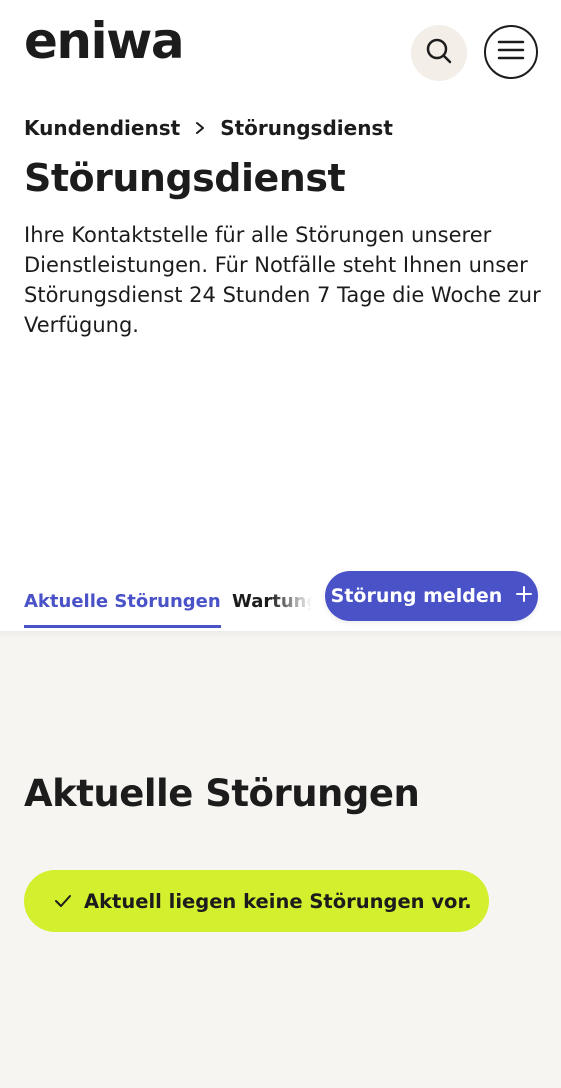 Image resolution: width=561 pixels, height=1088 pixels. What do you see at coordinates (63, 901) in the screenshot?
I see `check-icon` at bounding box center [63, 901].